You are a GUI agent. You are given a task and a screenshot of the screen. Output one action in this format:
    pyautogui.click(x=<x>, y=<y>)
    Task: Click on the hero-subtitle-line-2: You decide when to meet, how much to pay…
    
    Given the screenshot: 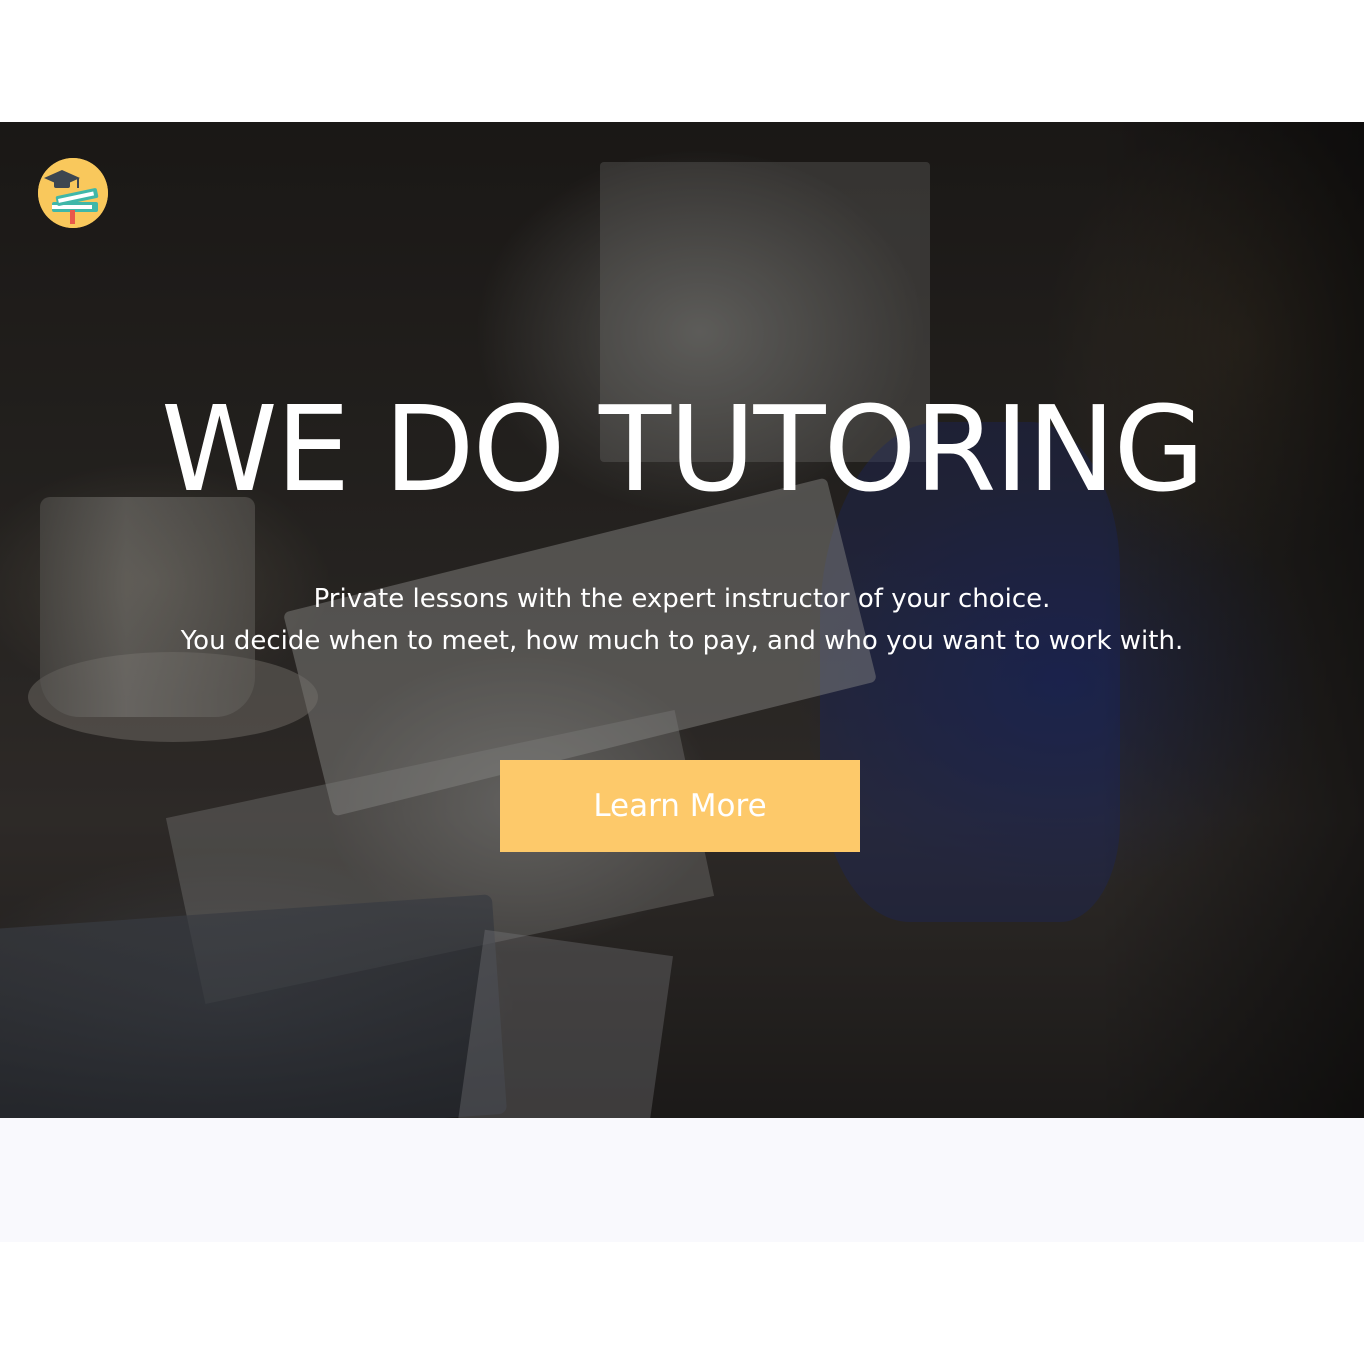 What is the action you would take?
    pyautogui.click(x=682, y=641)
    